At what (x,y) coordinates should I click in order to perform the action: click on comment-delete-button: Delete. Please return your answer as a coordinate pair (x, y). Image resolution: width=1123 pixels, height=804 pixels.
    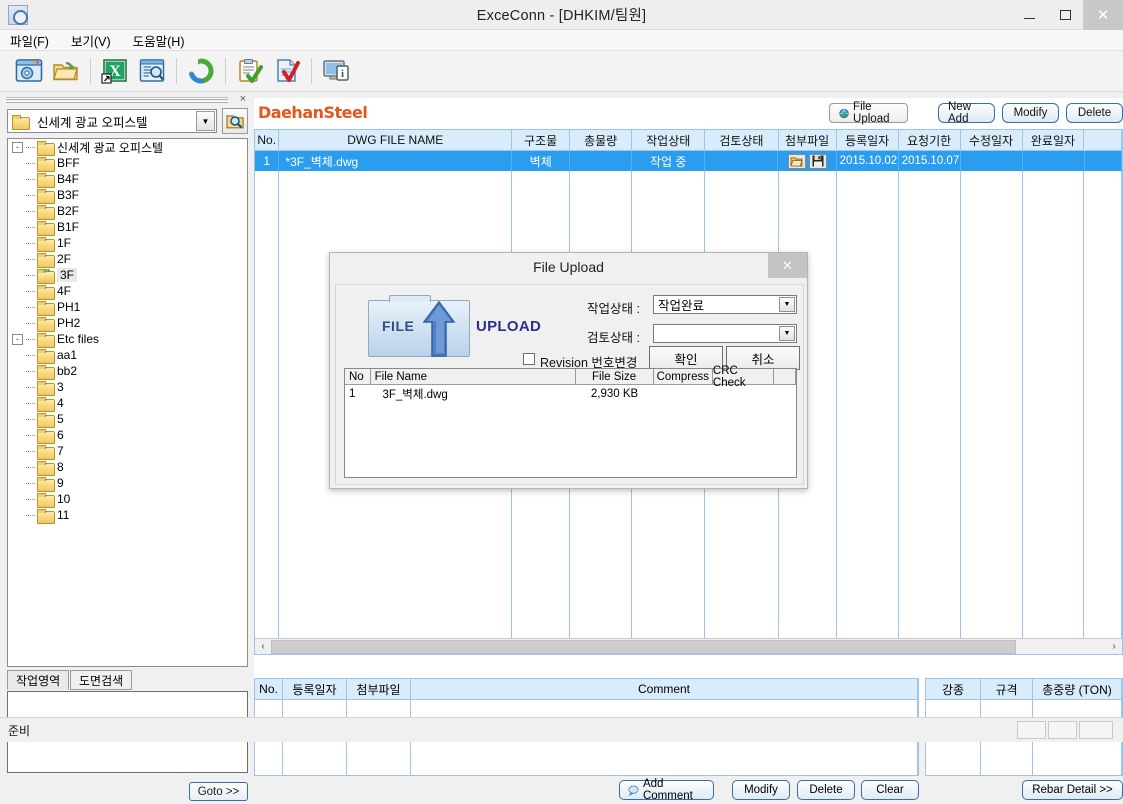
    Looking at the image, I should click on (826, 790).